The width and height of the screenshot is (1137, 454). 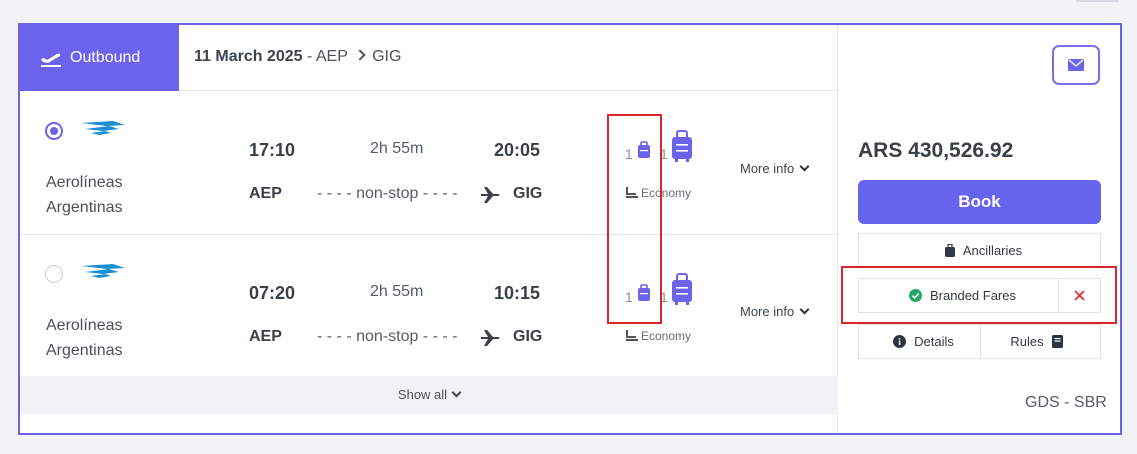 I want to click on email-button, so click(x=1076, y=65).